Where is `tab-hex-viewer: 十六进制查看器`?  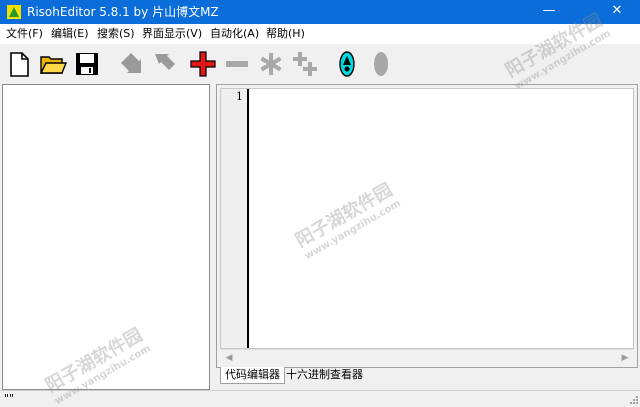 tab-hex-viewer: 十六进制查看器 is located at coordinates (324, 375).